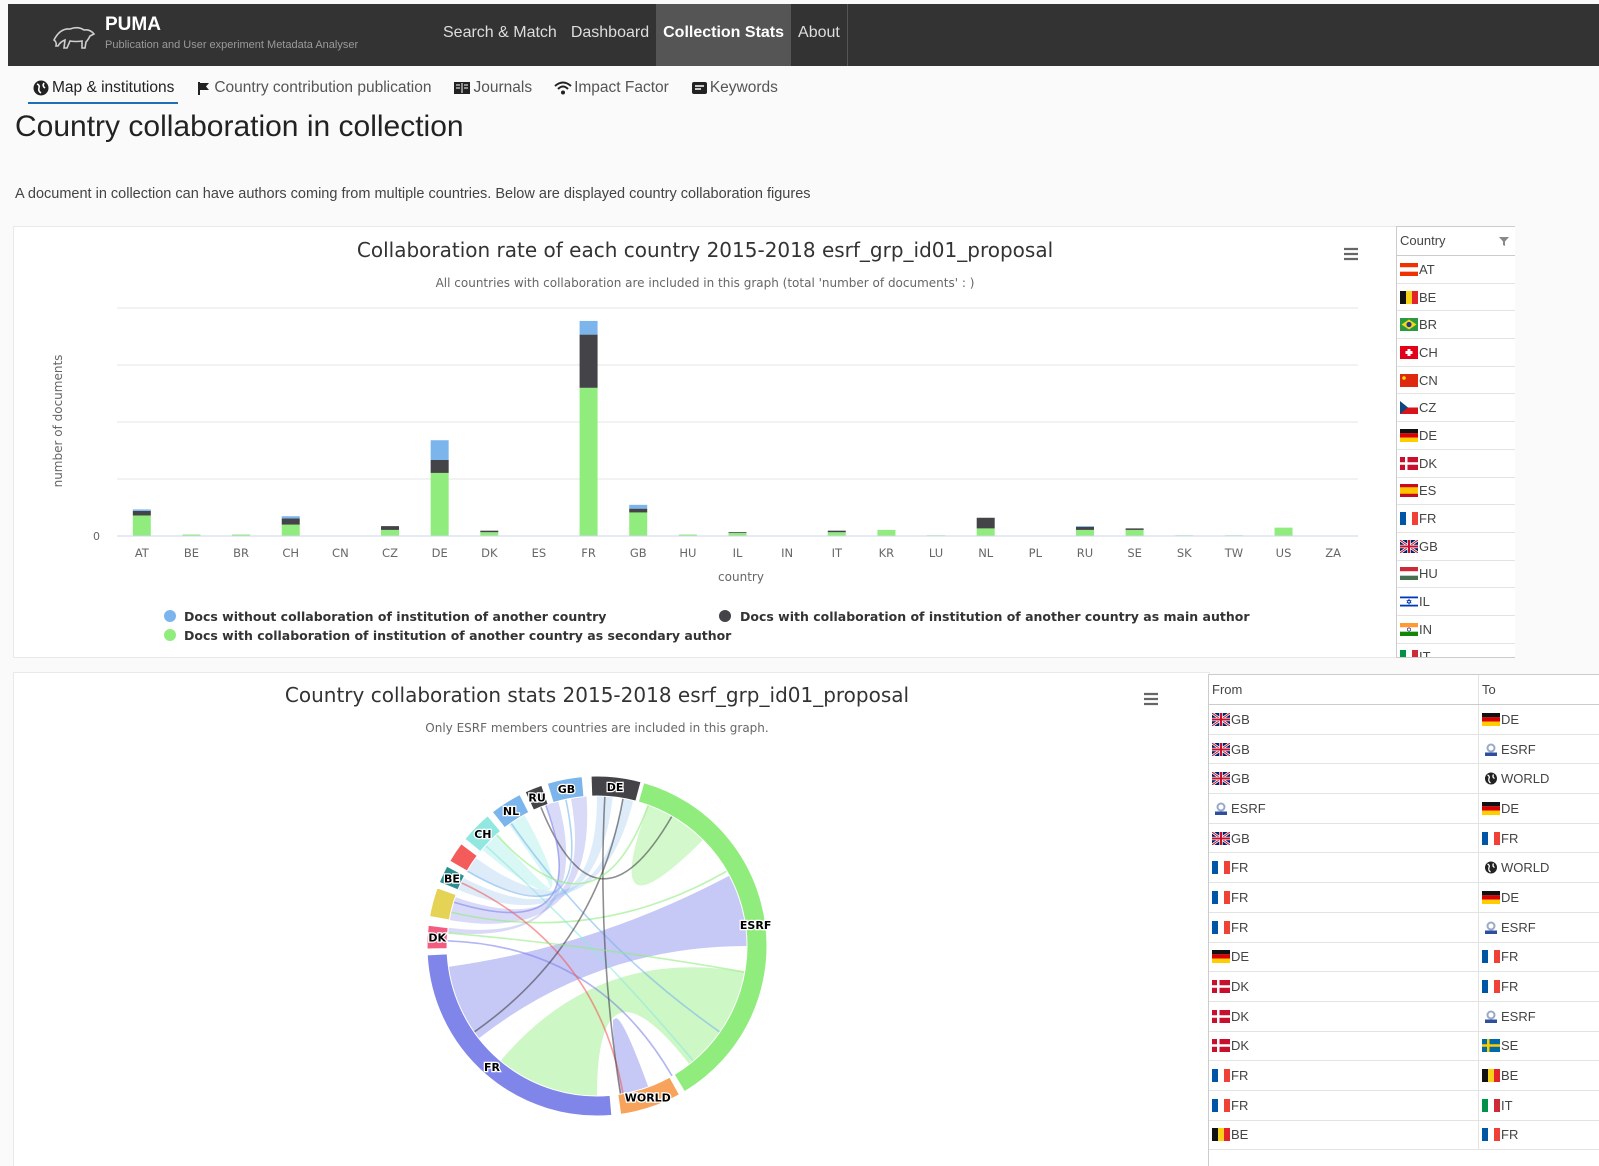 This screenshot has height=1166, width=1599. Describe the element at coordinates (1404, 720) in the screenshot. I see `table-row: GB DE` at that location.